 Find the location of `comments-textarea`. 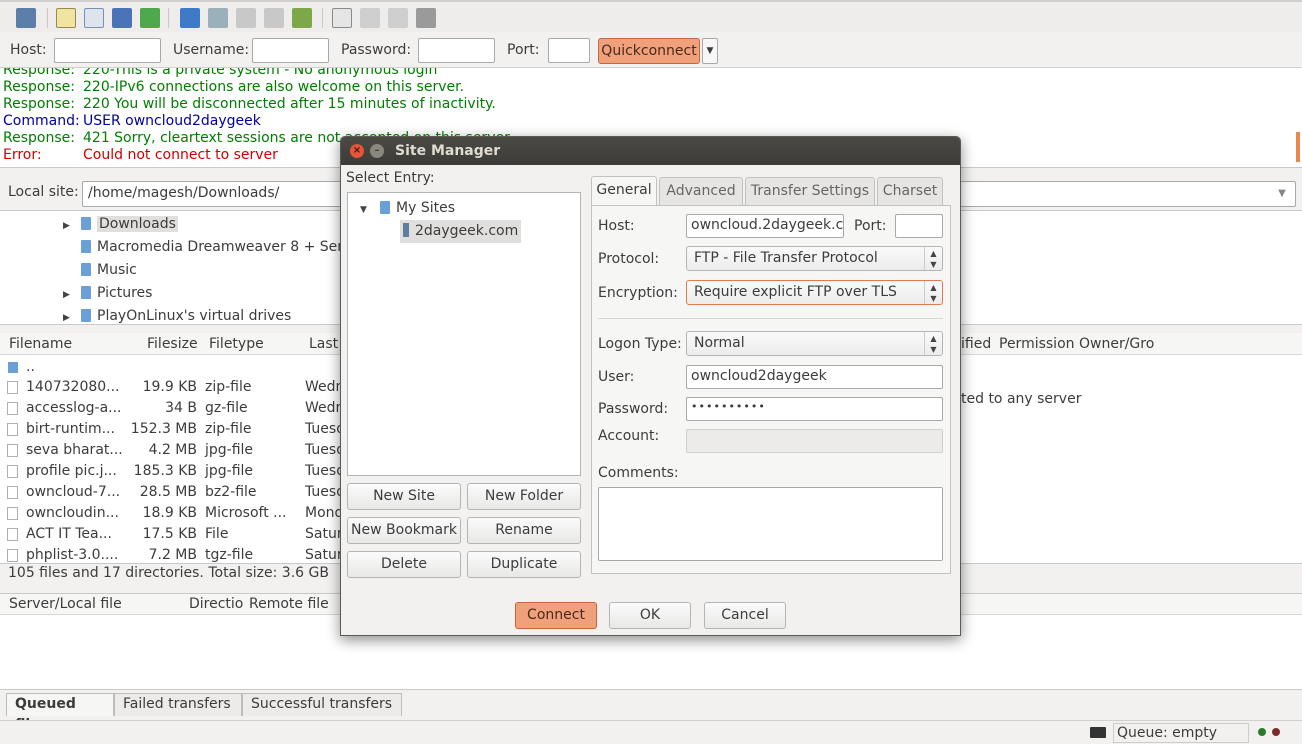

comments-textarea is located at coordinates (770, 524).